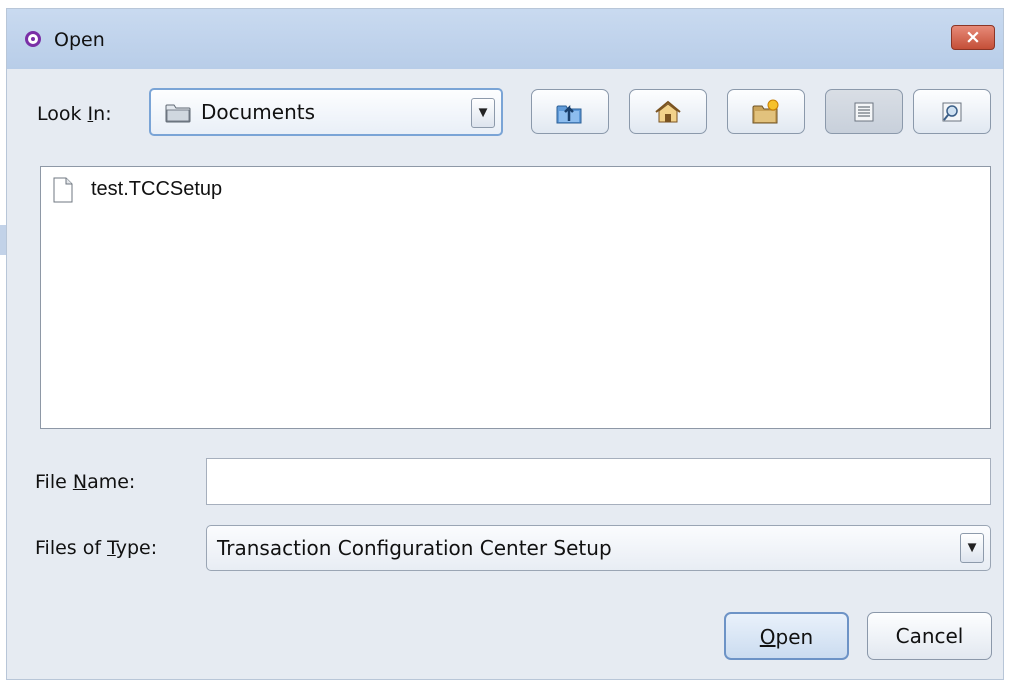 This screenshot has width=1009, height=686. What do you see at coordinates (74, 114) in the screenshot?
I see `look-in-label: Look In:` at bounding box center [74, 114].